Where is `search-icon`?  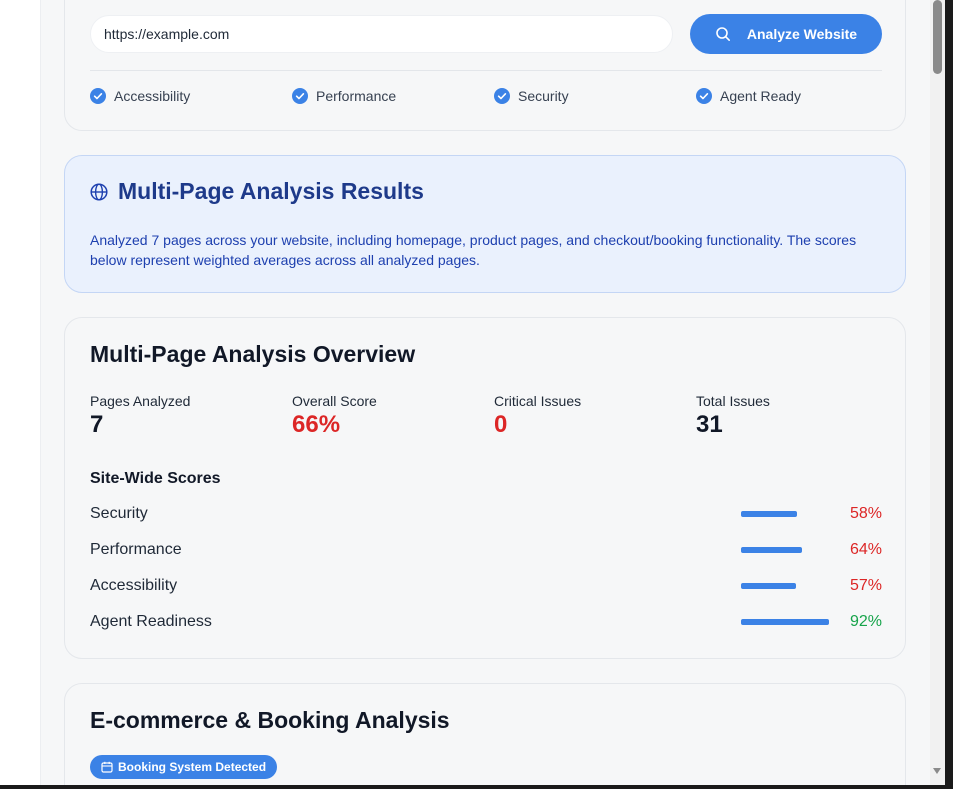
search-icon is located at coordinates (723, 34).